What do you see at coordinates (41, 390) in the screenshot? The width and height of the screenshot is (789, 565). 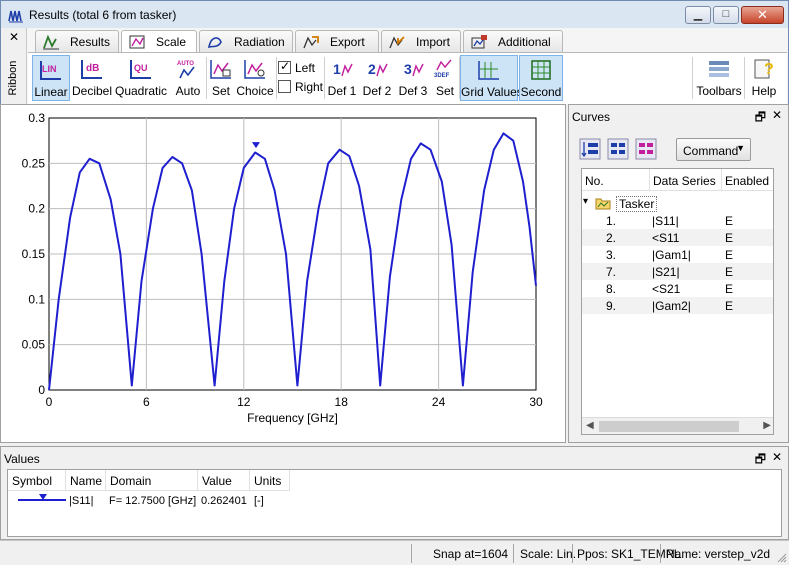 I see `y-tick-label: 0` at bounding box center [41, 390].